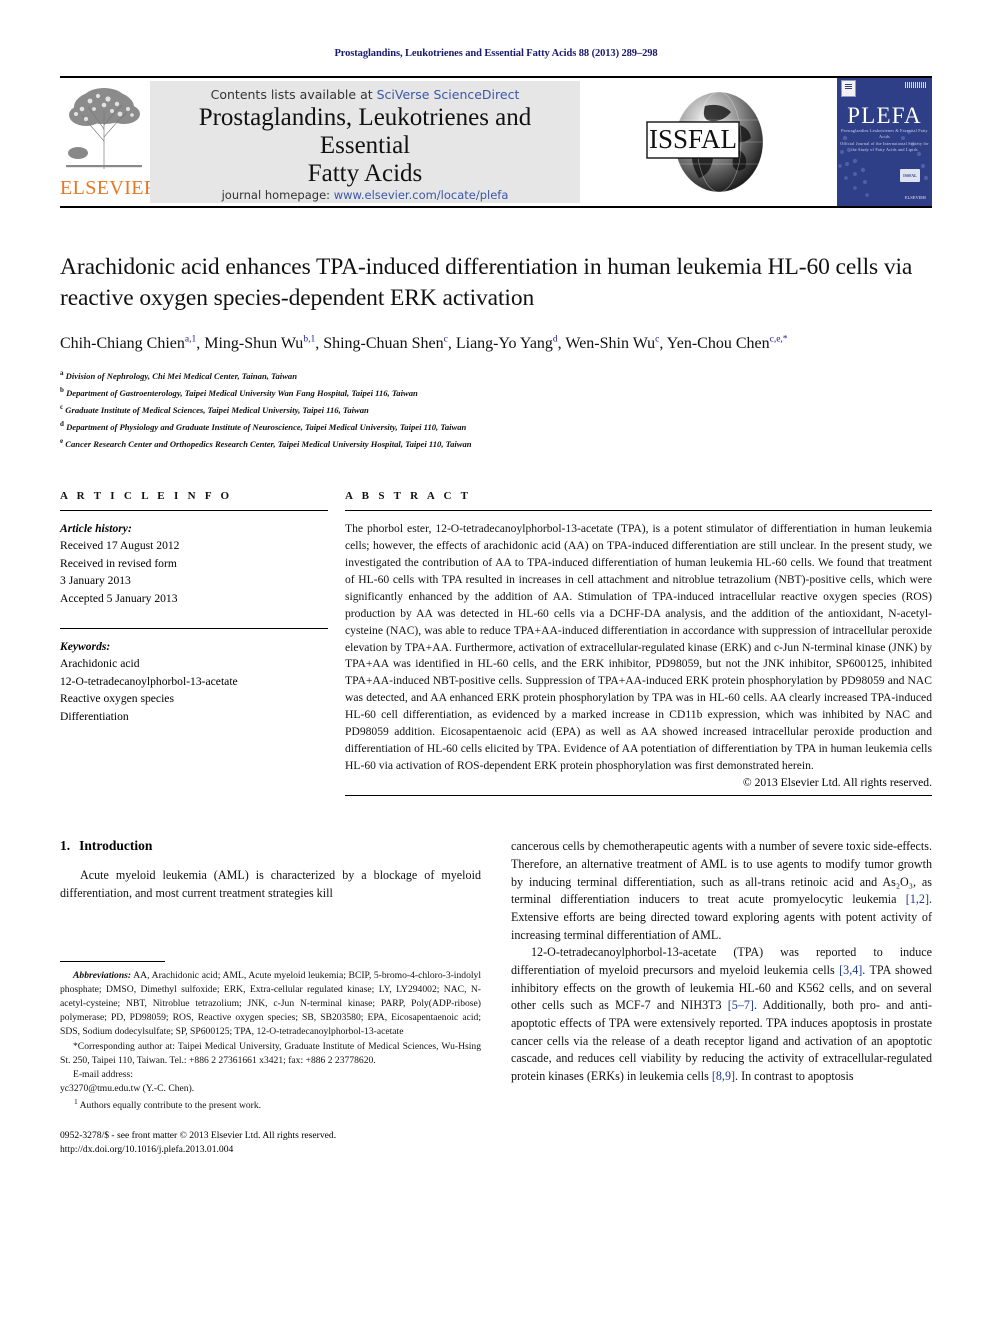 Image resolution: width=992 pixels, height=1323 pixels. What do you see at coordinates (277, 195) in the screenshot?
I see `journal-homepage-prefix: journal homepage:` at bounding box center [277, 195].